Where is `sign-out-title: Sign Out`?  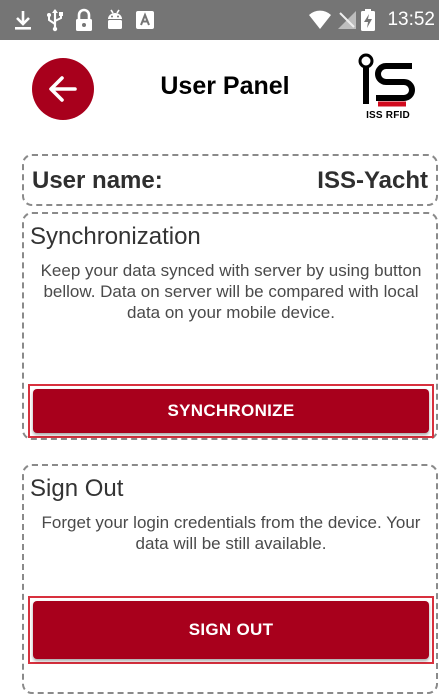
sign-out-title: Sign Out is located at coordinates (77, 488).